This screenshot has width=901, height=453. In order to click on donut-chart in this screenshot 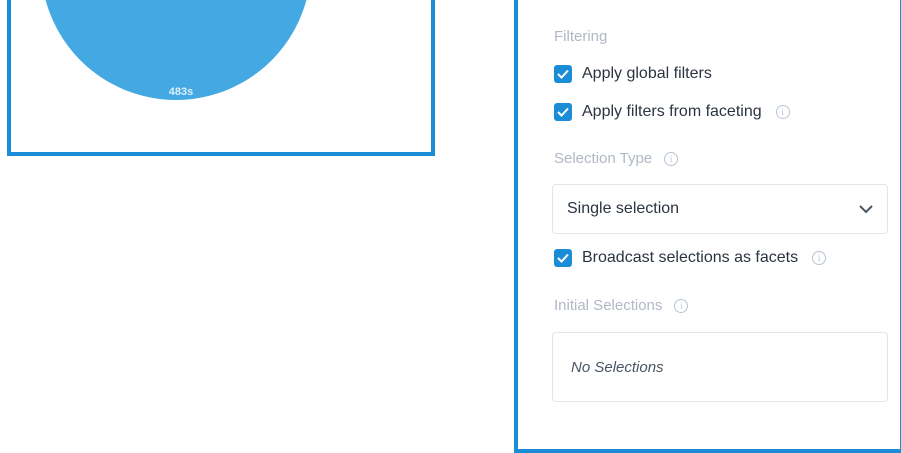, I will do `click(176, 50)`.